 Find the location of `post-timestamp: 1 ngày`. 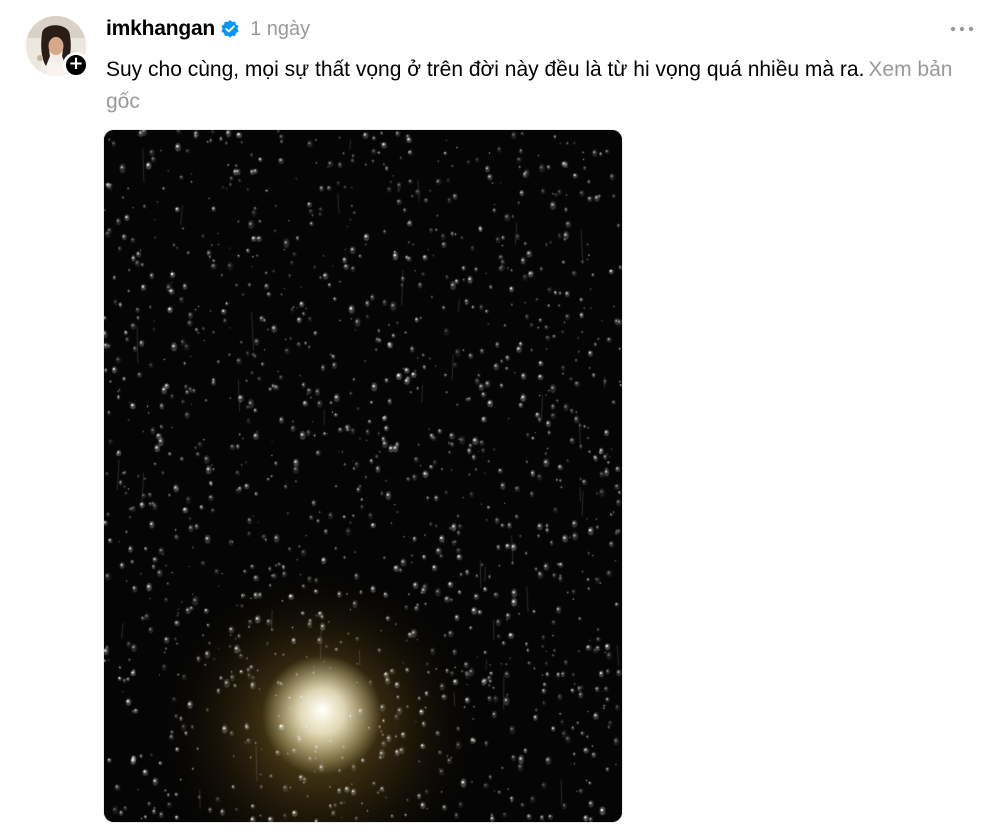

post-timestamp: 1 ngày is located at coordinates (280, 29).